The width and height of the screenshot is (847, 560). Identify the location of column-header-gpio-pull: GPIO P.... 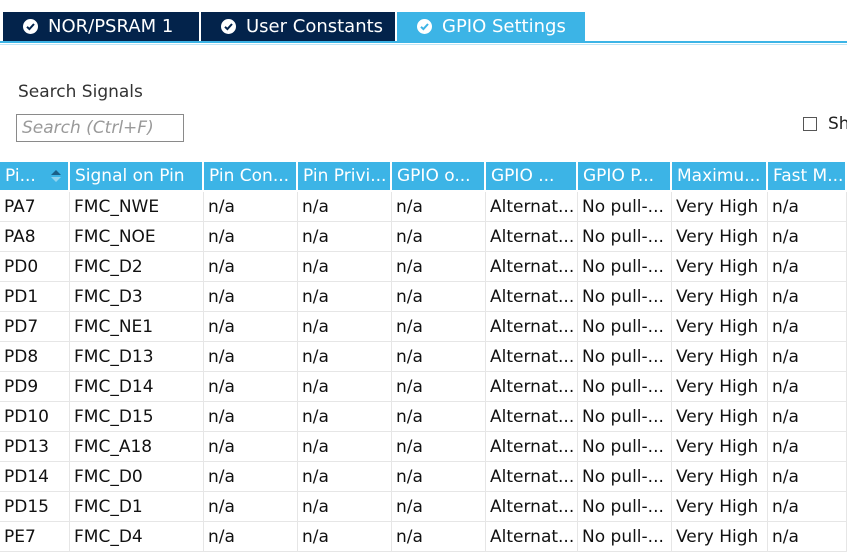
(625, 176).